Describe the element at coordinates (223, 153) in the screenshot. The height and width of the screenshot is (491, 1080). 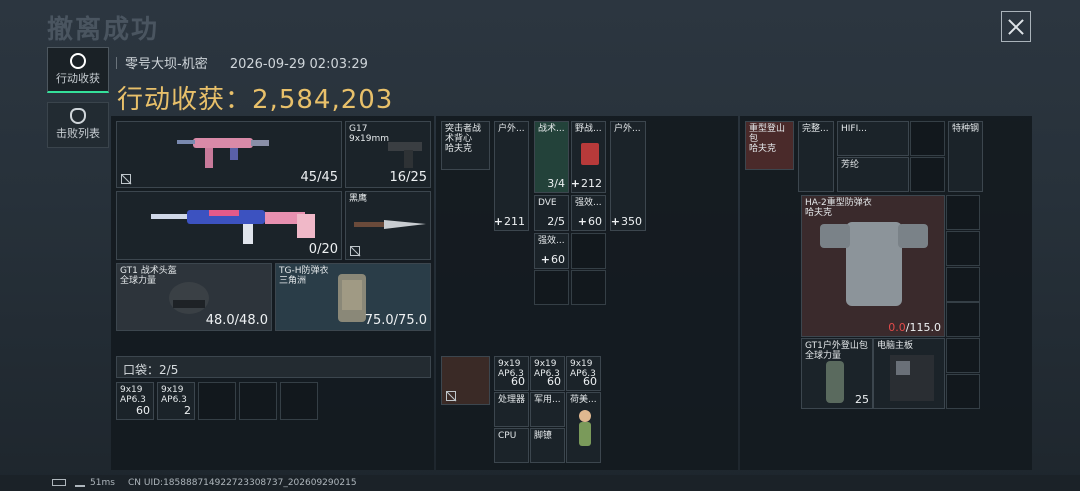
I see `smg-image` at that location.